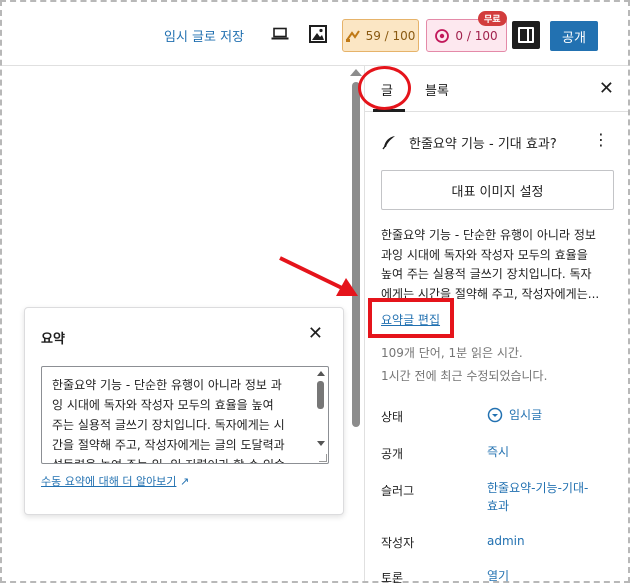  What do you see at coordinates (486, 274) in the screenshot?
I see `excerpt-line: 높여 주는 실용적 글쓰기 장치입니다. 독자` at bounding box center [486, 274].